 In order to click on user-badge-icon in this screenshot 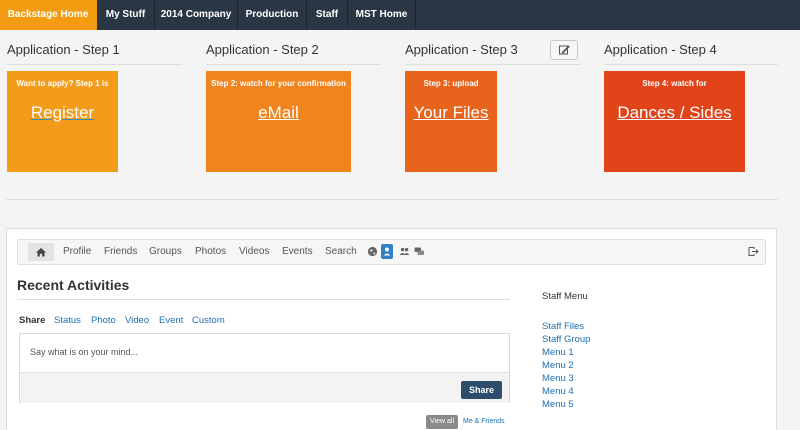, I will do `click(387, 251)`.